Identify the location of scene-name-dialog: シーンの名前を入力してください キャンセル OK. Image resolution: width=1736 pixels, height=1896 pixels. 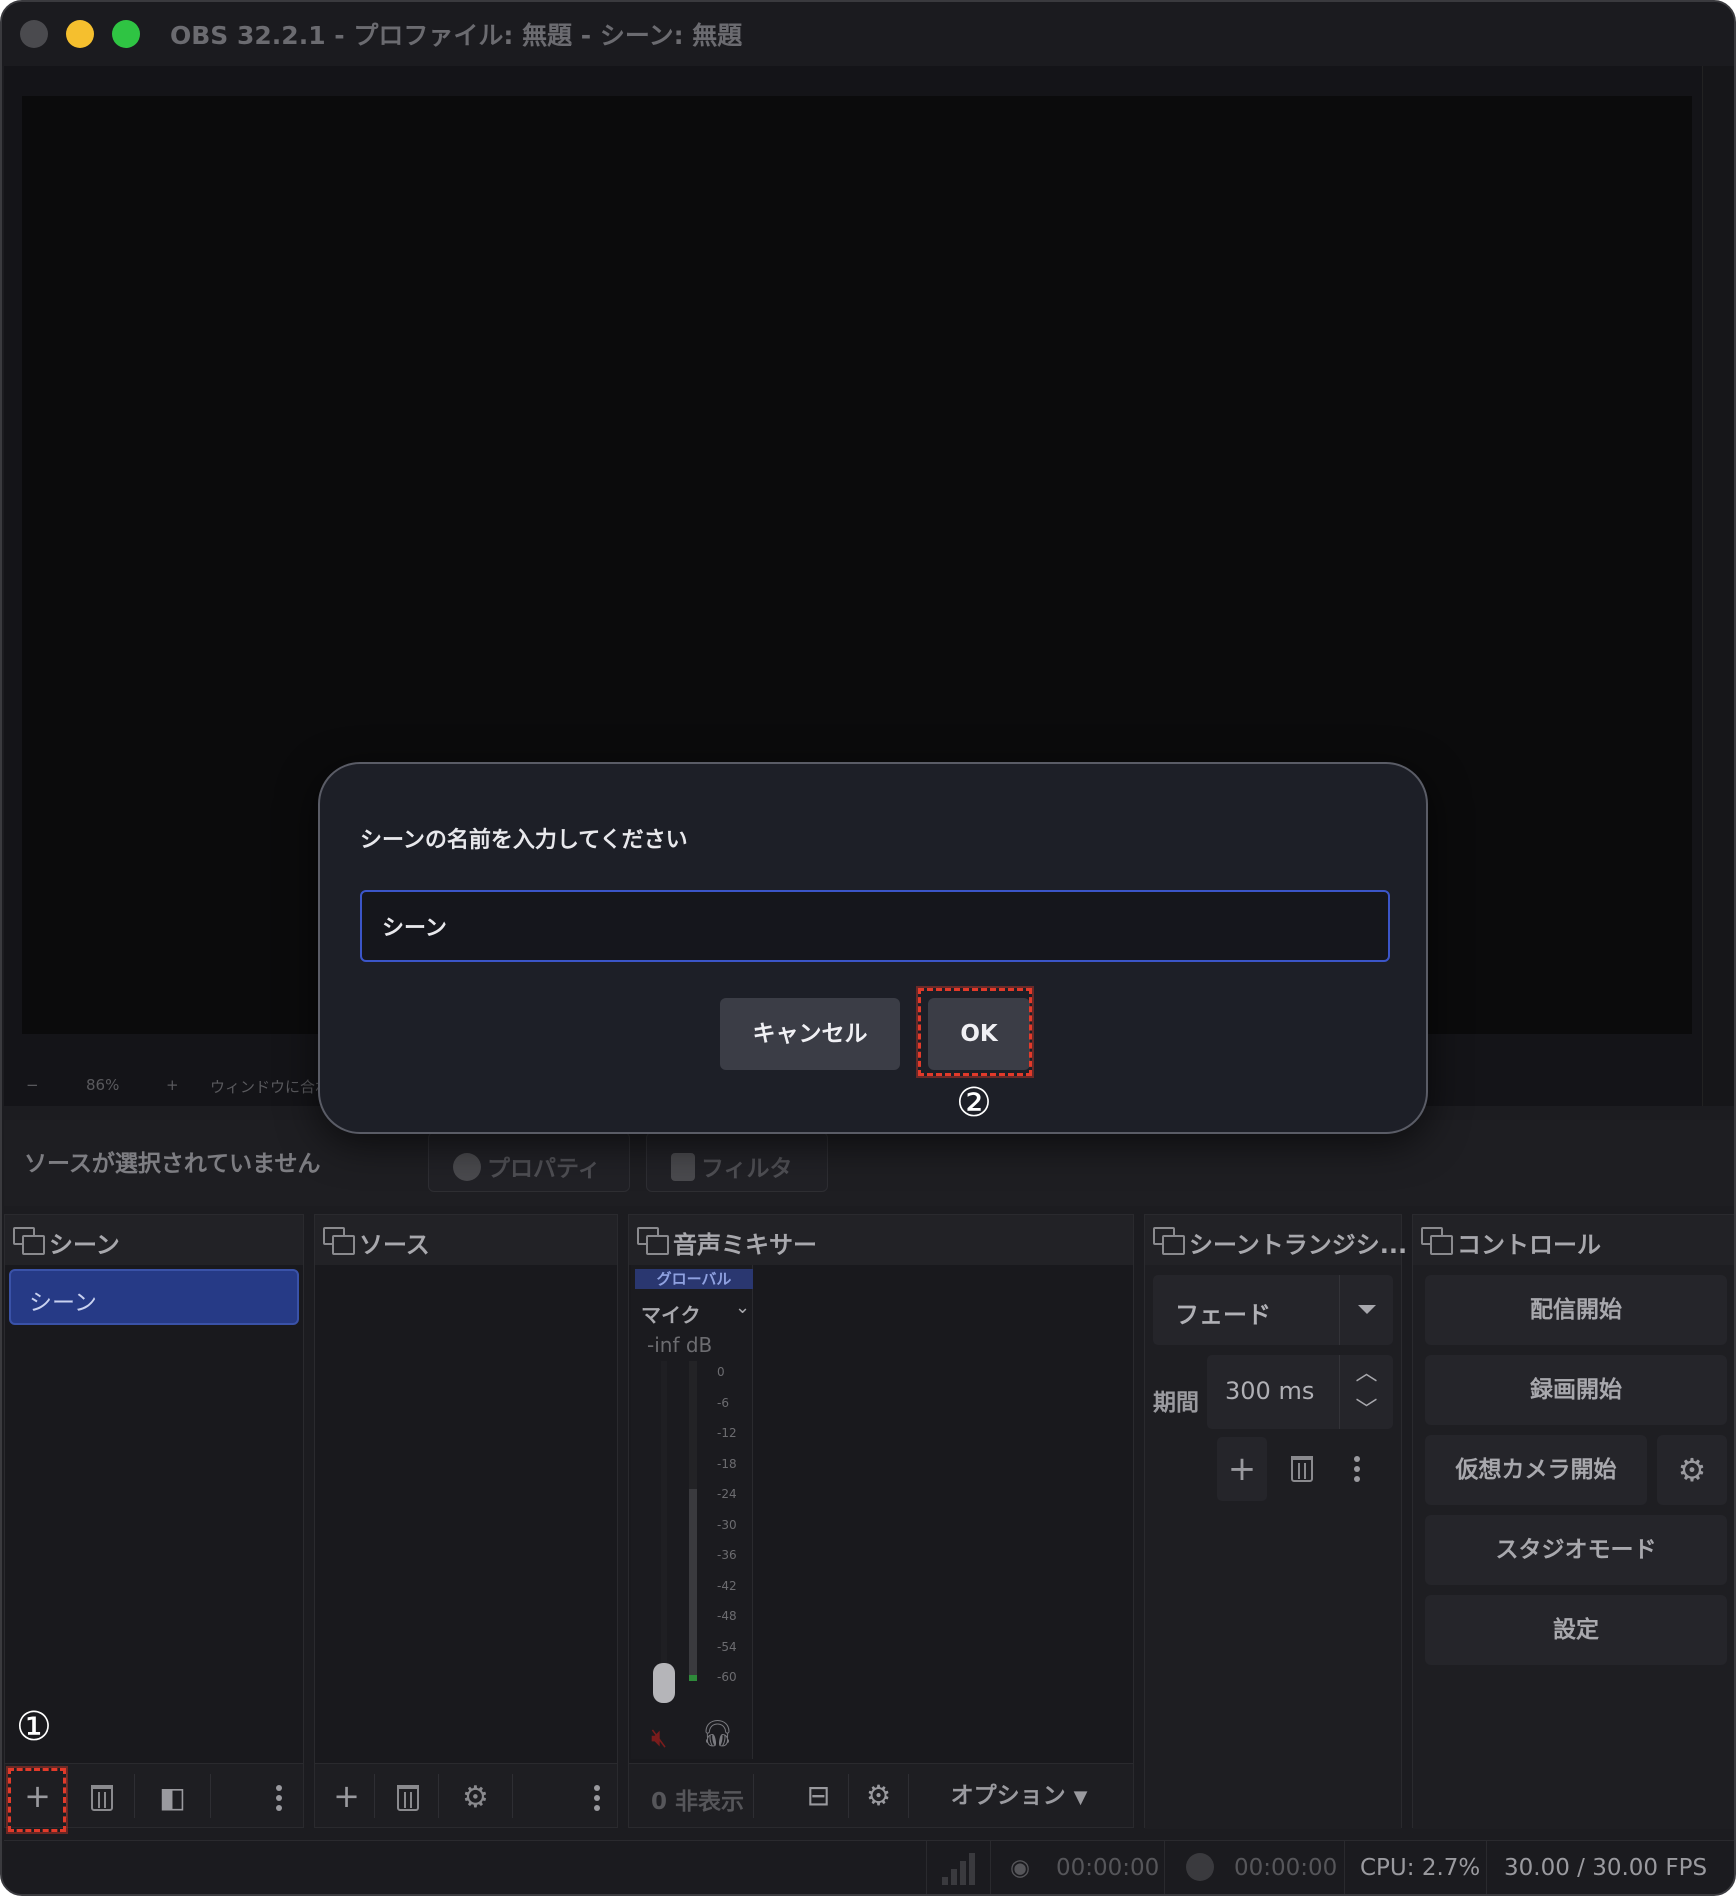
(873, 948).